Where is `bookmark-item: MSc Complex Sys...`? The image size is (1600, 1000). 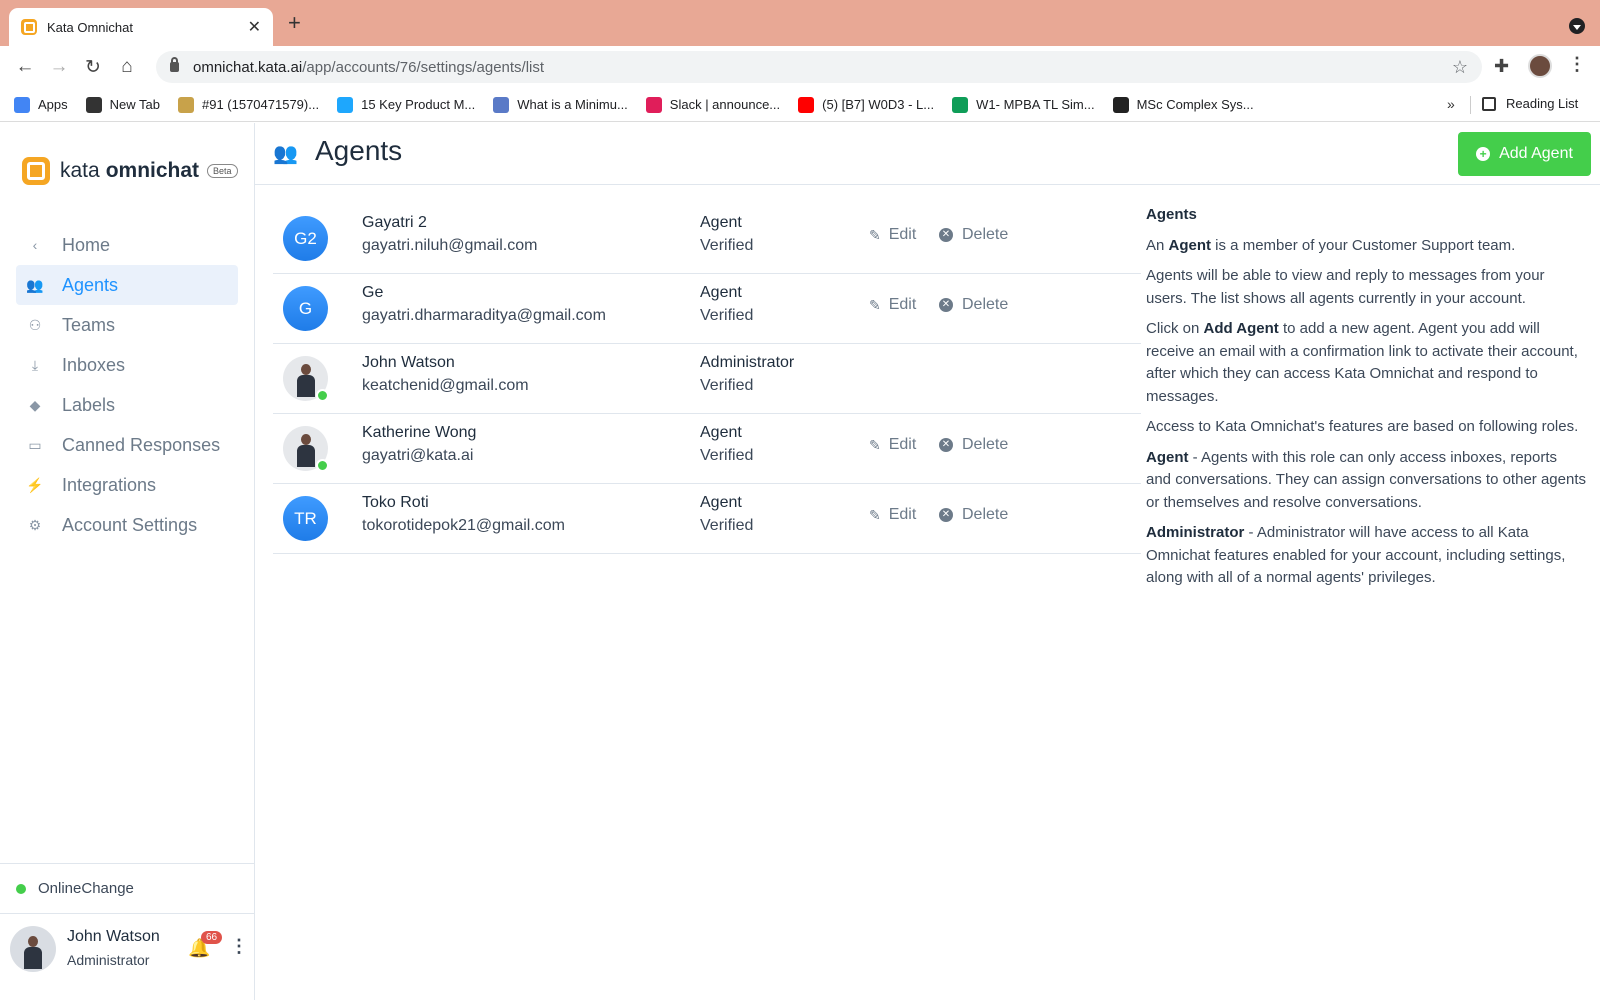 bookmark-item: MSc Complex Sys... is located at coordinates (1183, 104).